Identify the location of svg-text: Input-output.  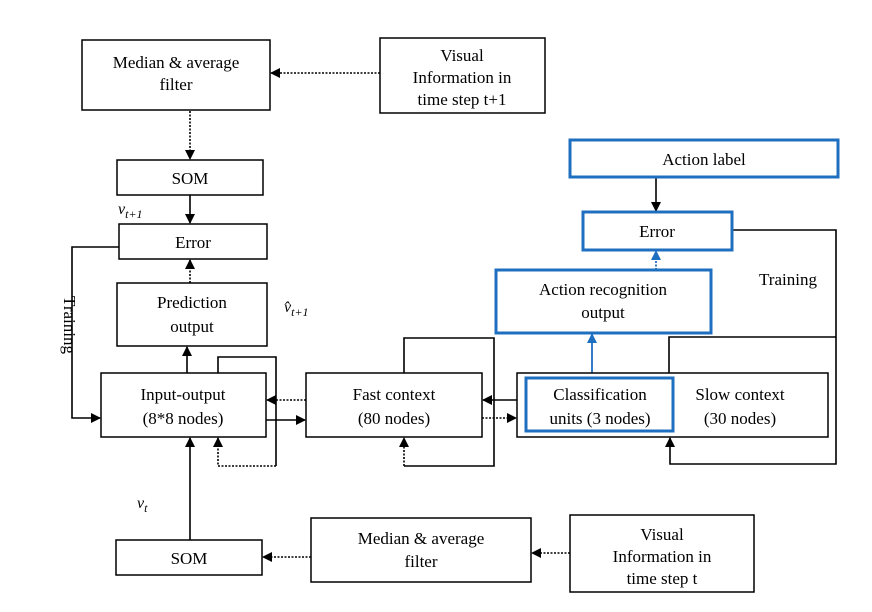
(183, 394).